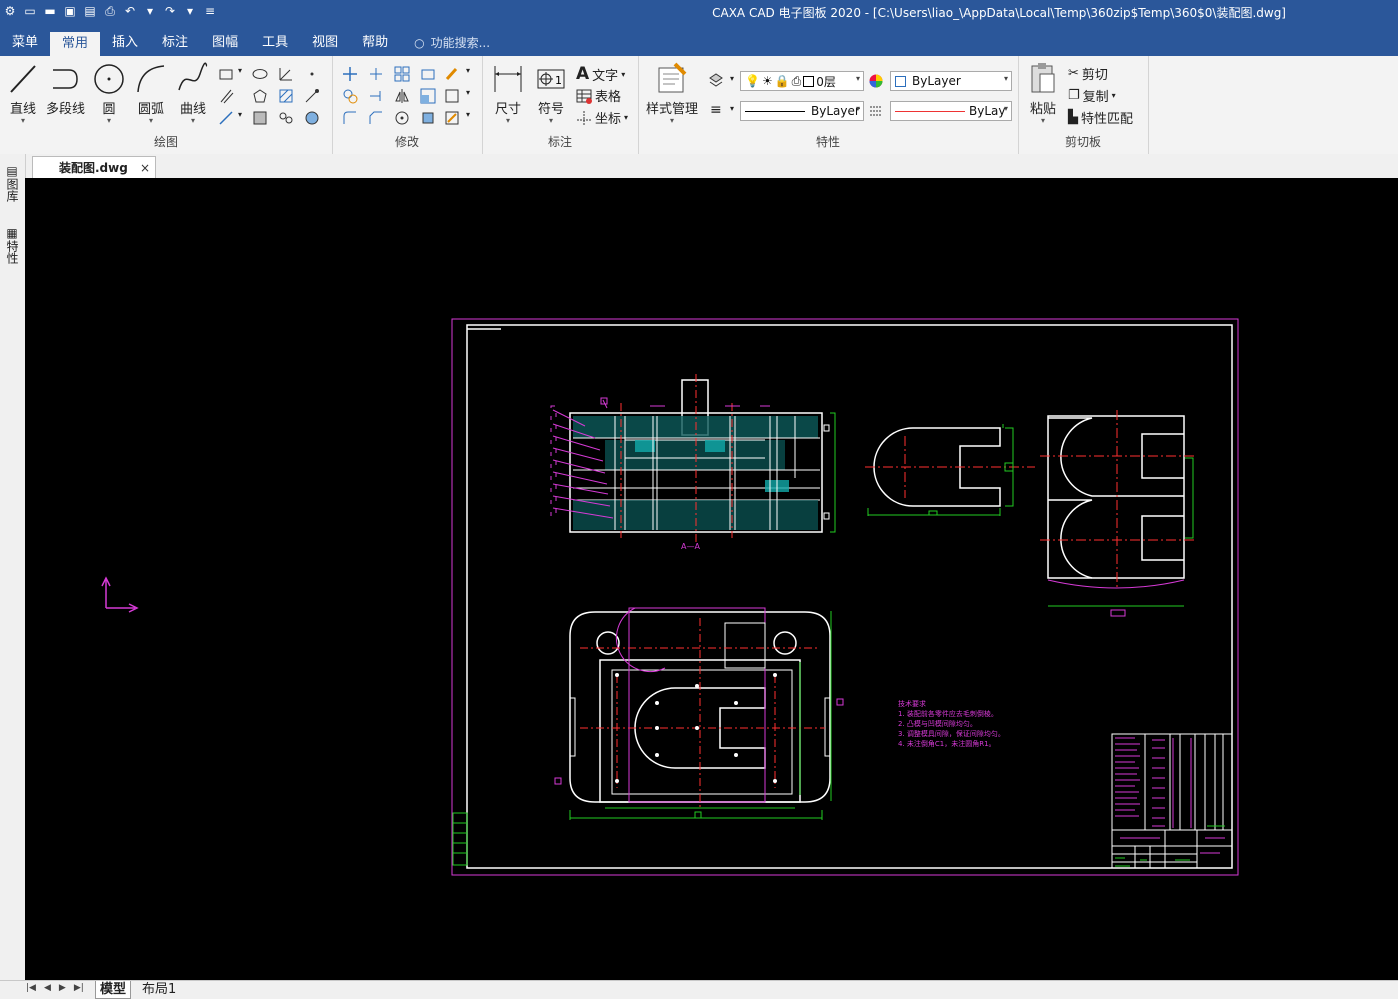 The width and height of the screenshot is (1398, 999). I want to click on properties-edit-icon, so click(452, 118).